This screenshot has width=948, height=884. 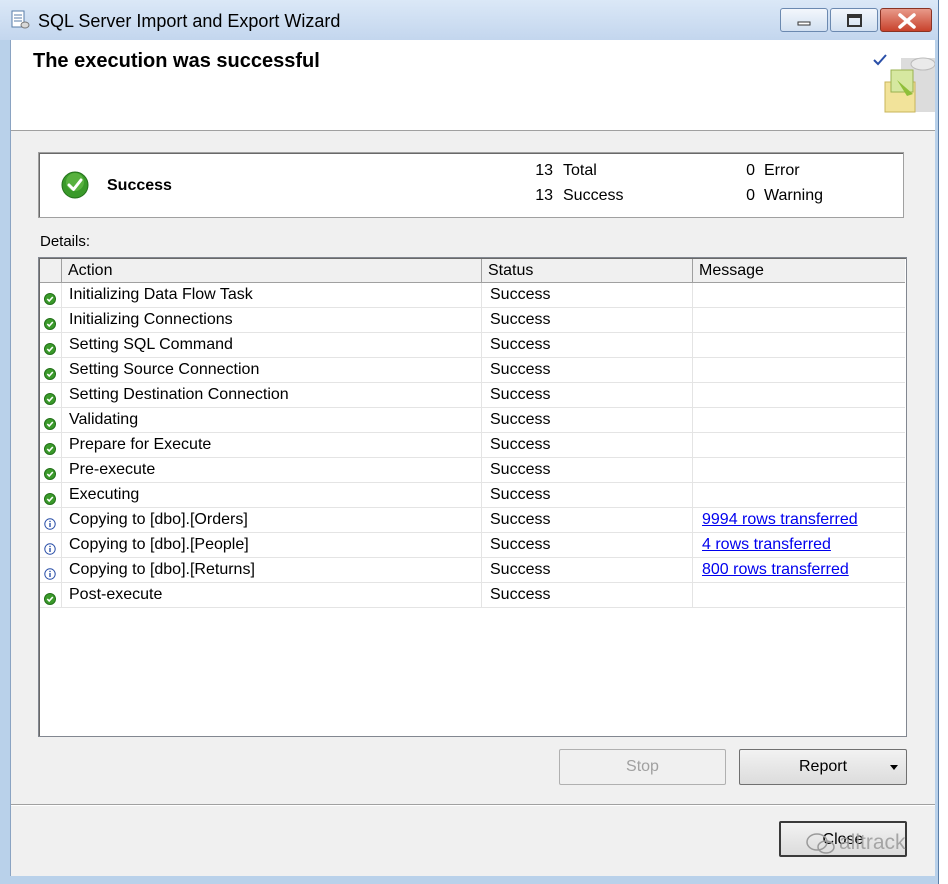 I want to click on message-cell: 4 rows transferred, so click(x=799, y=545).